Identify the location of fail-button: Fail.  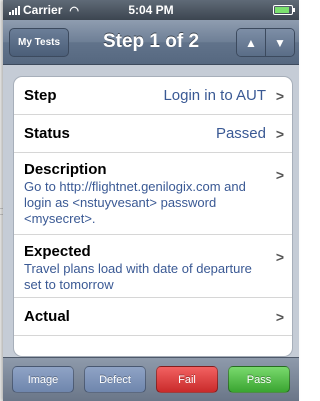
(187, 379).